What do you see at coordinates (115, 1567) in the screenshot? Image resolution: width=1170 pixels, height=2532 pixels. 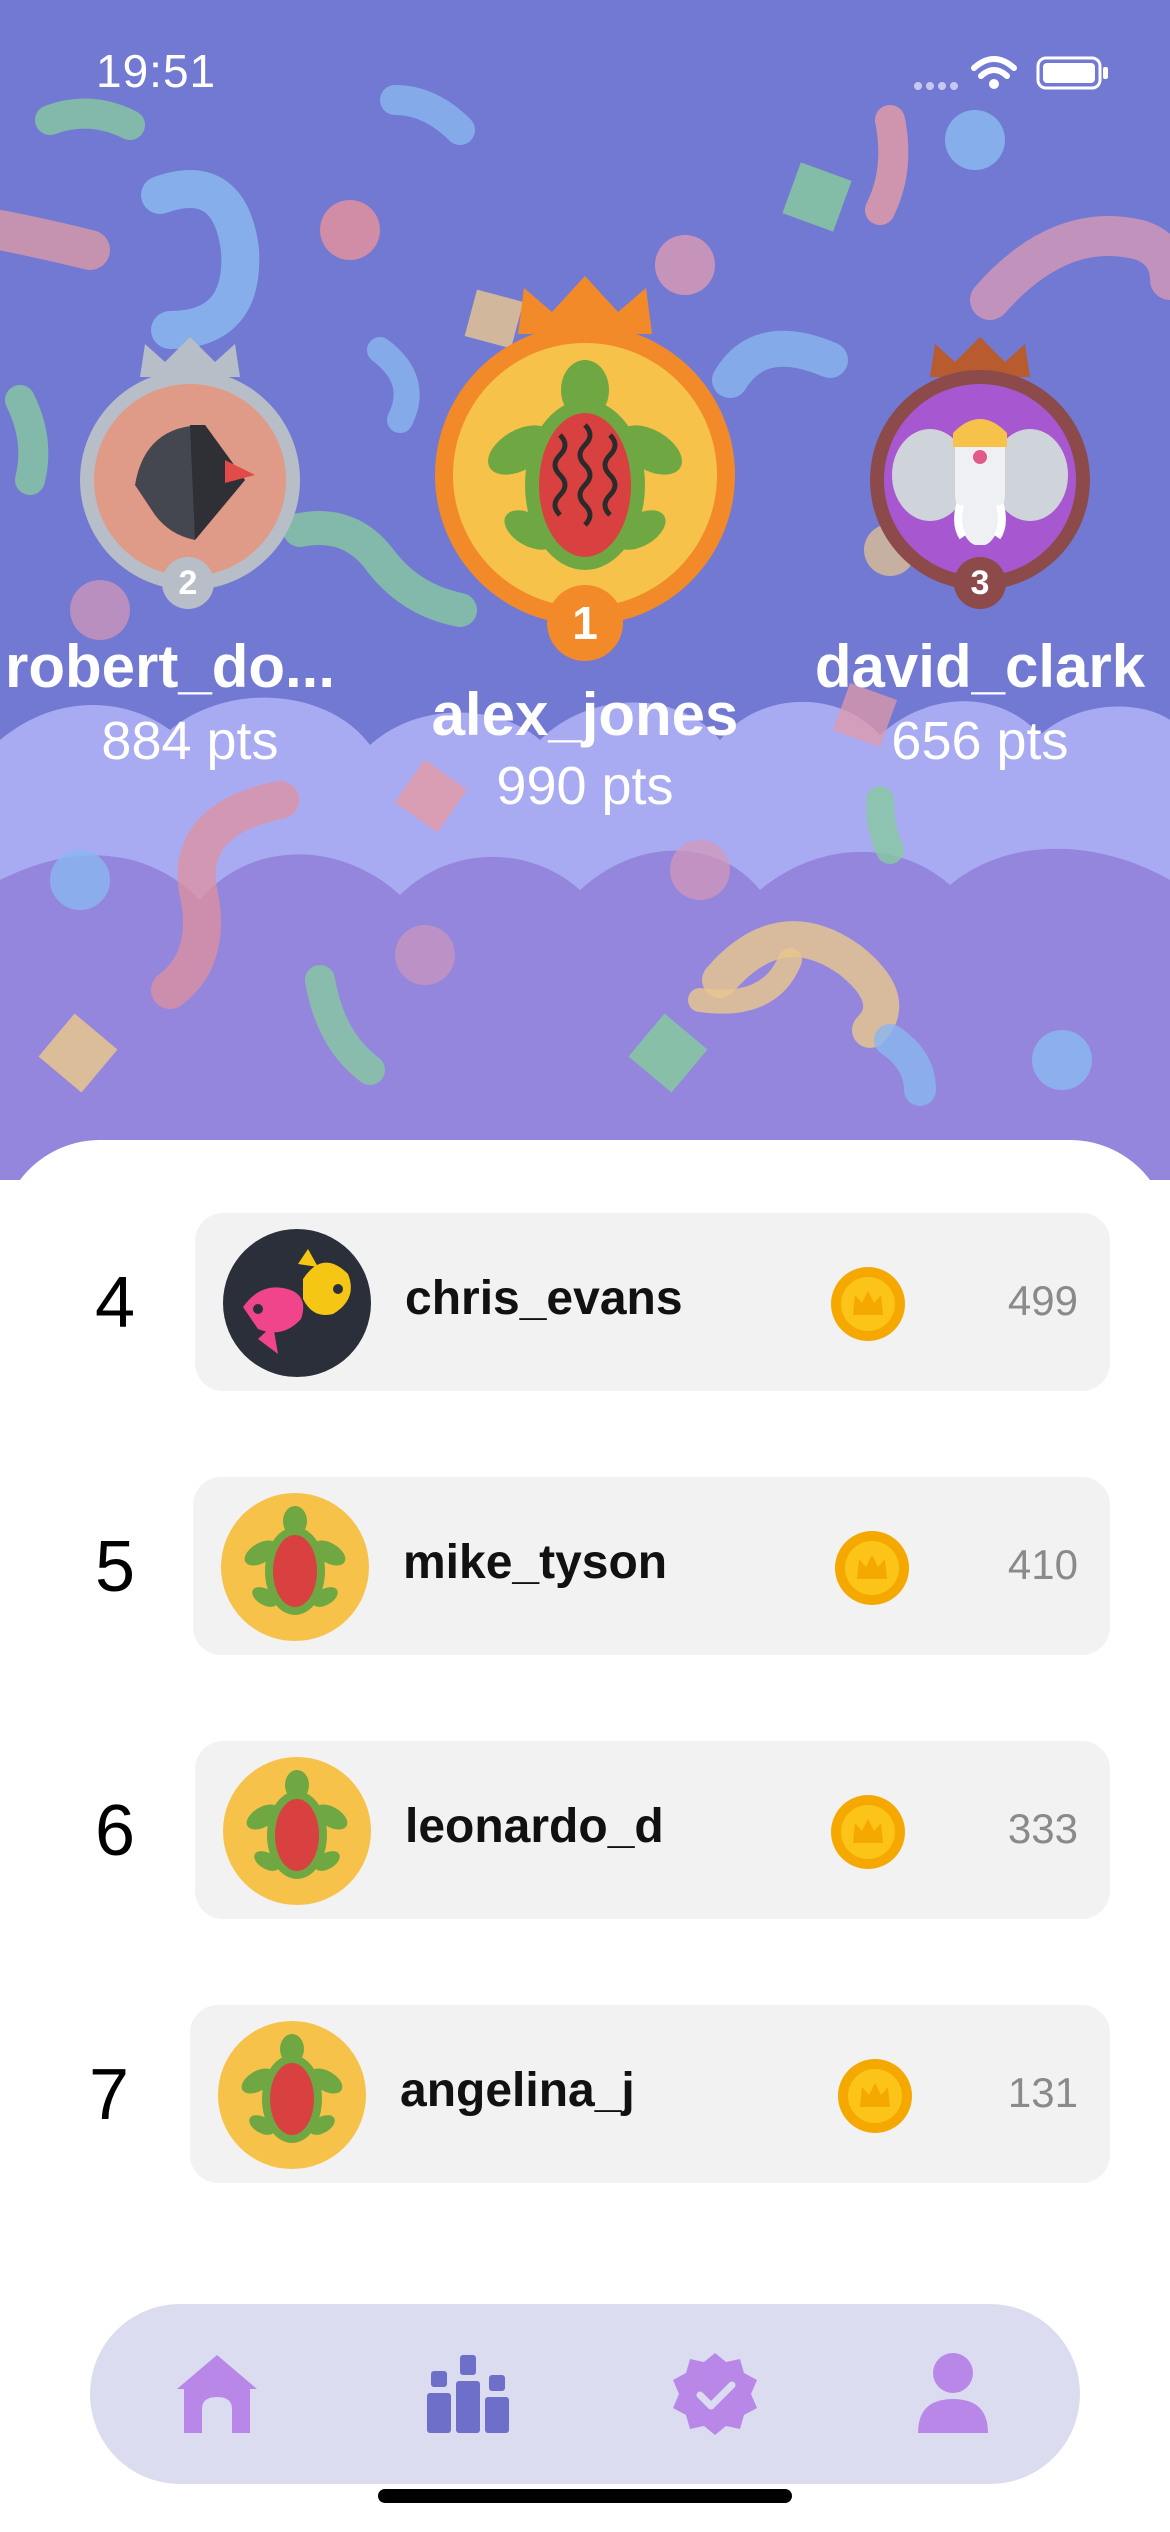 I see `row-rank: 5` at bounding box center [115, 1567].